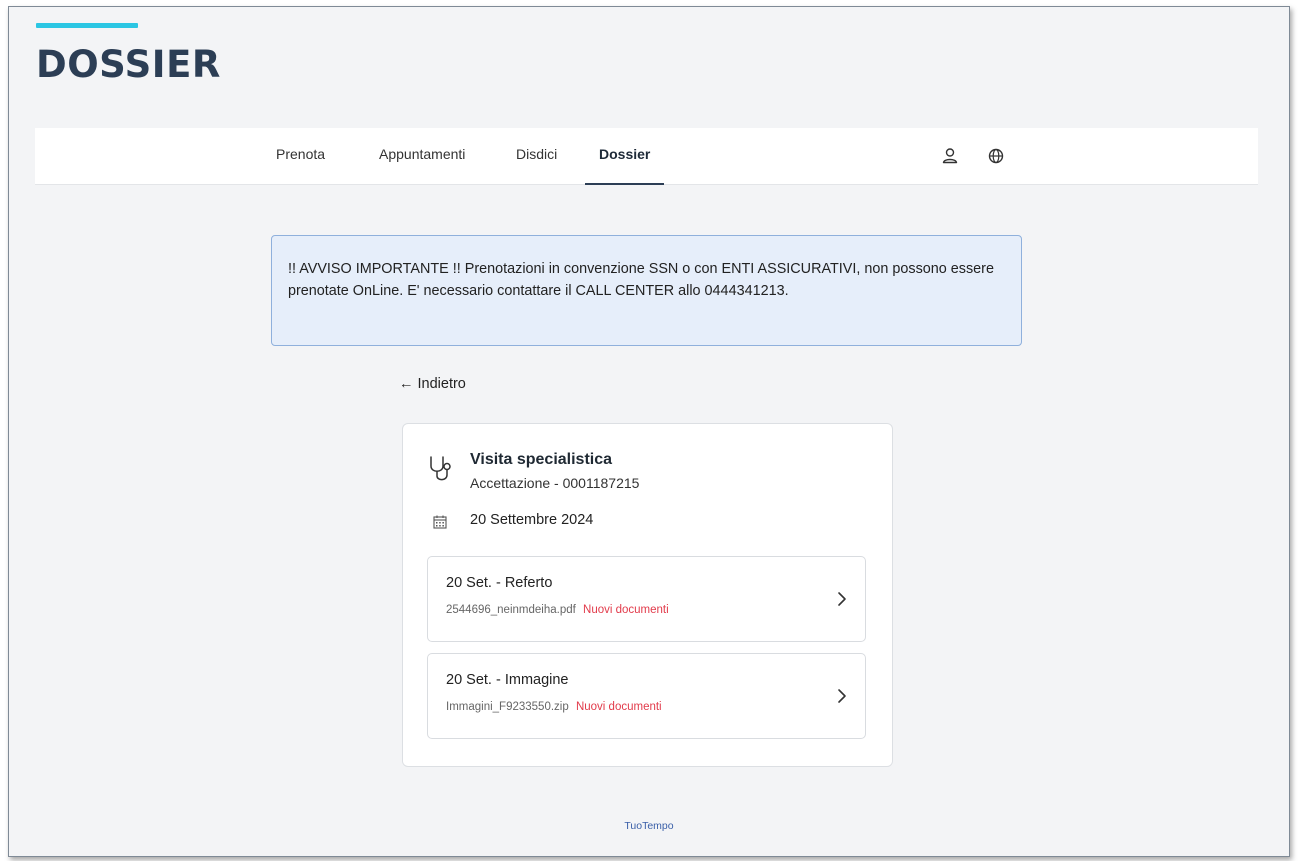  I want to click on nav-item-disdici: Disdici, so click(536, 156).